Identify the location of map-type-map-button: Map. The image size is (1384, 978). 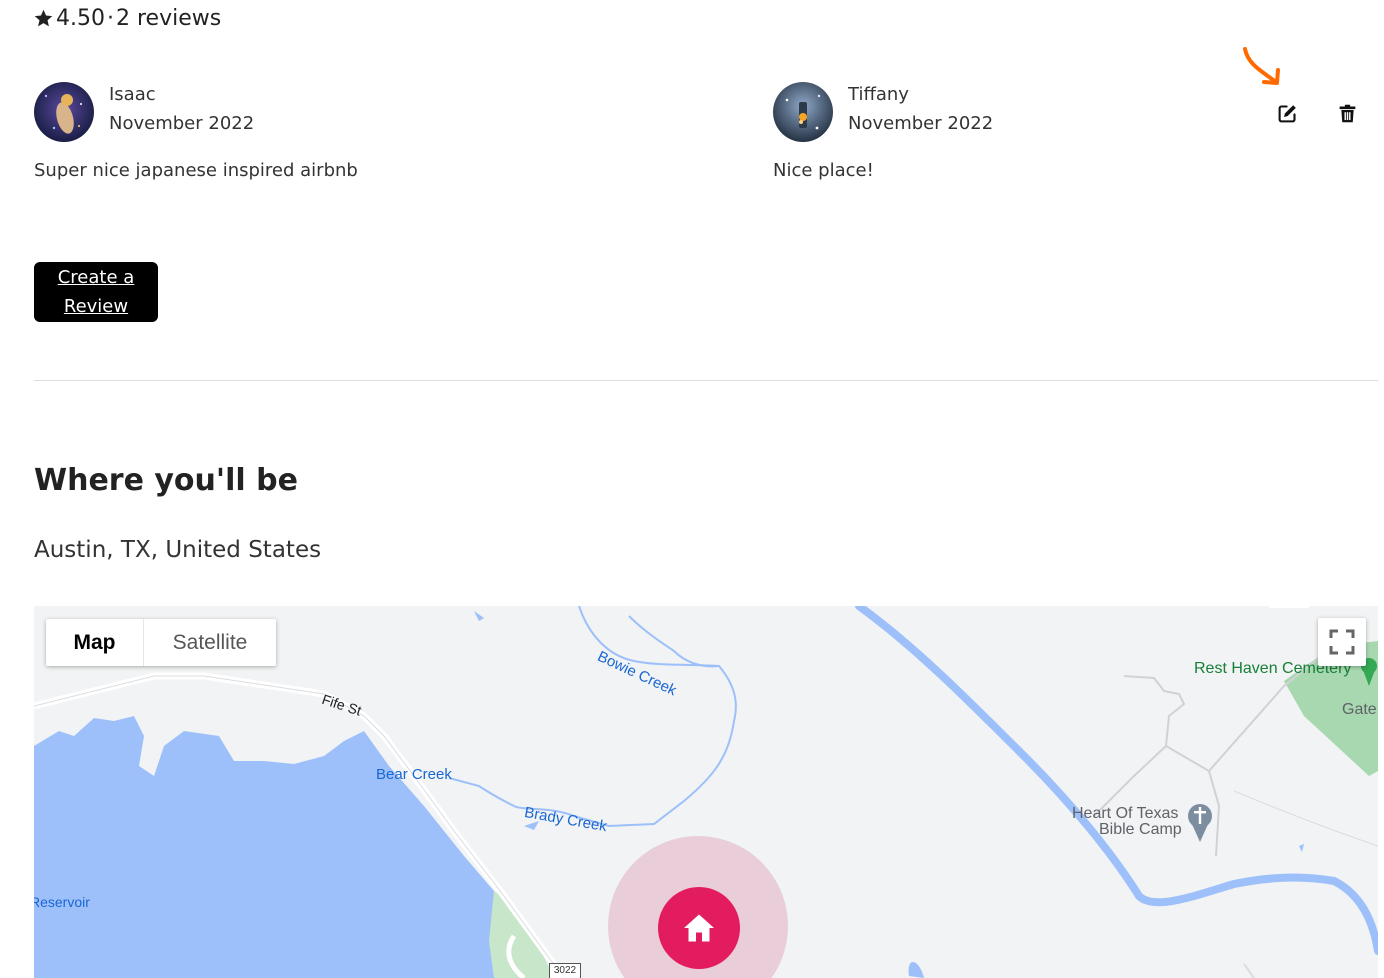
(94, 642).